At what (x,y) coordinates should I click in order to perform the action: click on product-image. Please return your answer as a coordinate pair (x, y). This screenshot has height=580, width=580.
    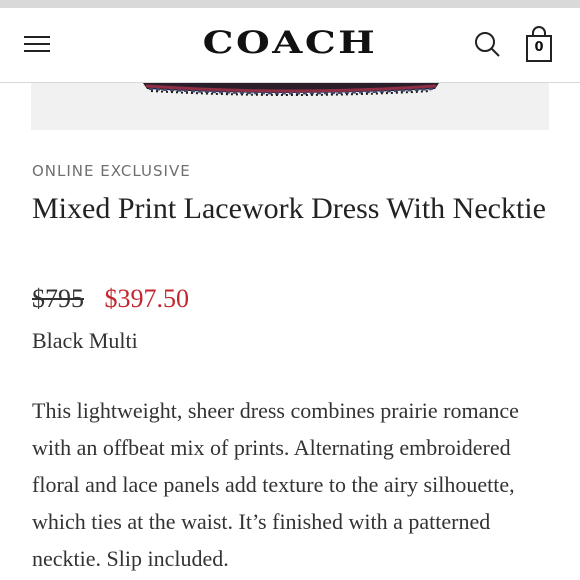
    Looking at the image, I should click on (290, 106).